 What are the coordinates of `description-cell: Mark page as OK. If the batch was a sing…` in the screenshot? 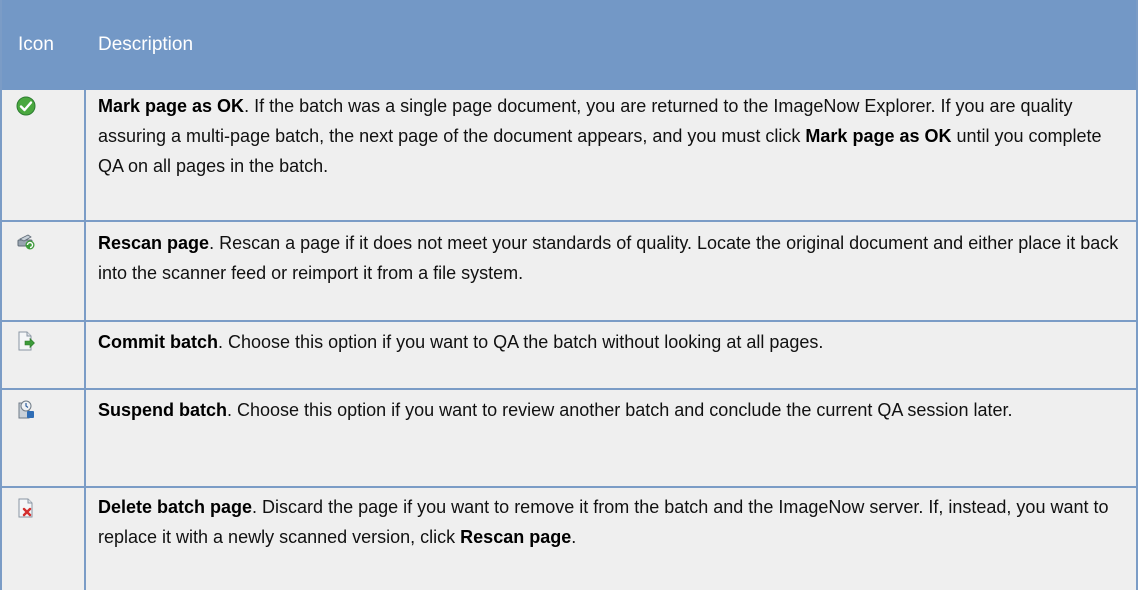 It's located at (611, 136).